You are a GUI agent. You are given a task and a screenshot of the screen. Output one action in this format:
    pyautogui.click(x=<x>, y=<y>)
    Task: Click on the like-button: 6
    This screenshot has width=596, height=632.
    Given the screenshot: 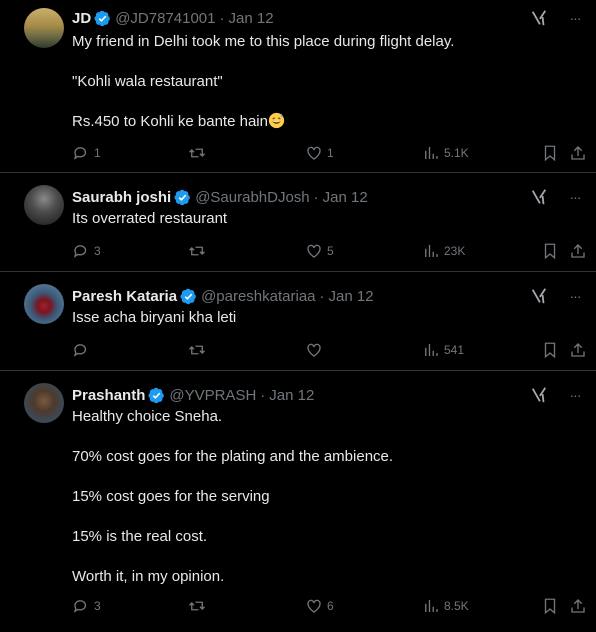 What is the action you would take?
    pyautogui.click(x=319, y=606)
    